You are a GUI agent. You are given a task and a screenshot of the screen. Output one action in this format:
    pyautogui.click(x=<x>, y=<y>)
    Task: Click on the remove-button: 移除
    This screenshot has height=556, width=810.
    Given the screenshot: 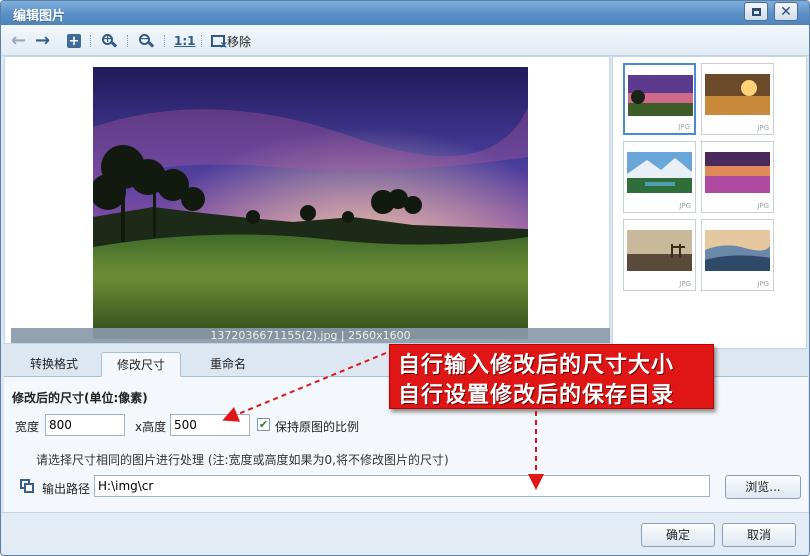 What is the action you would take?
    pyautogui.click(x=231, y=41)
    